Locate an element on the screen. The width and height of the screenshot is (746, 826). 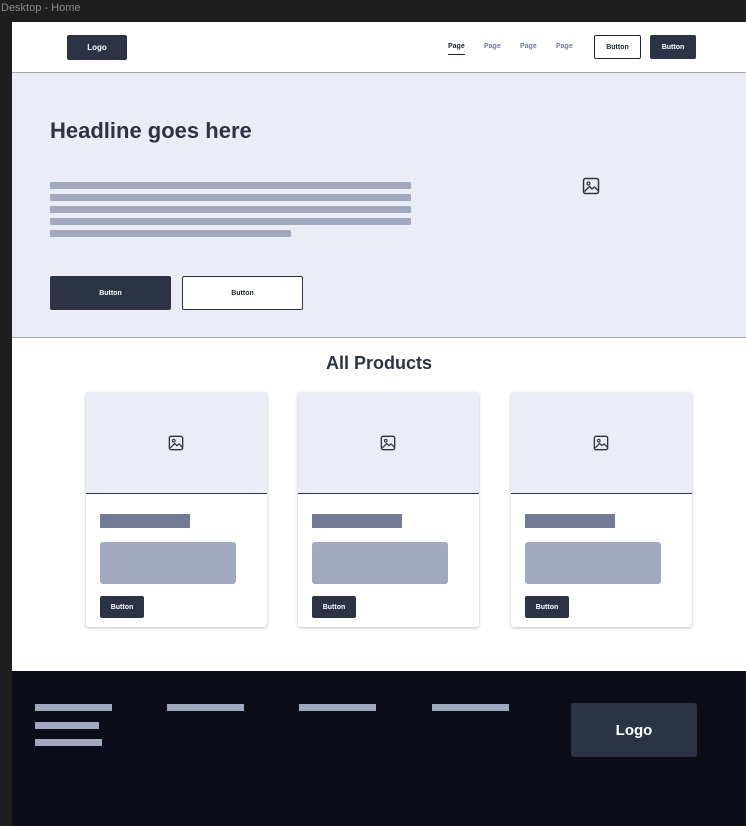
nav-link-page-3: Page is located at coordinates (528, 46).